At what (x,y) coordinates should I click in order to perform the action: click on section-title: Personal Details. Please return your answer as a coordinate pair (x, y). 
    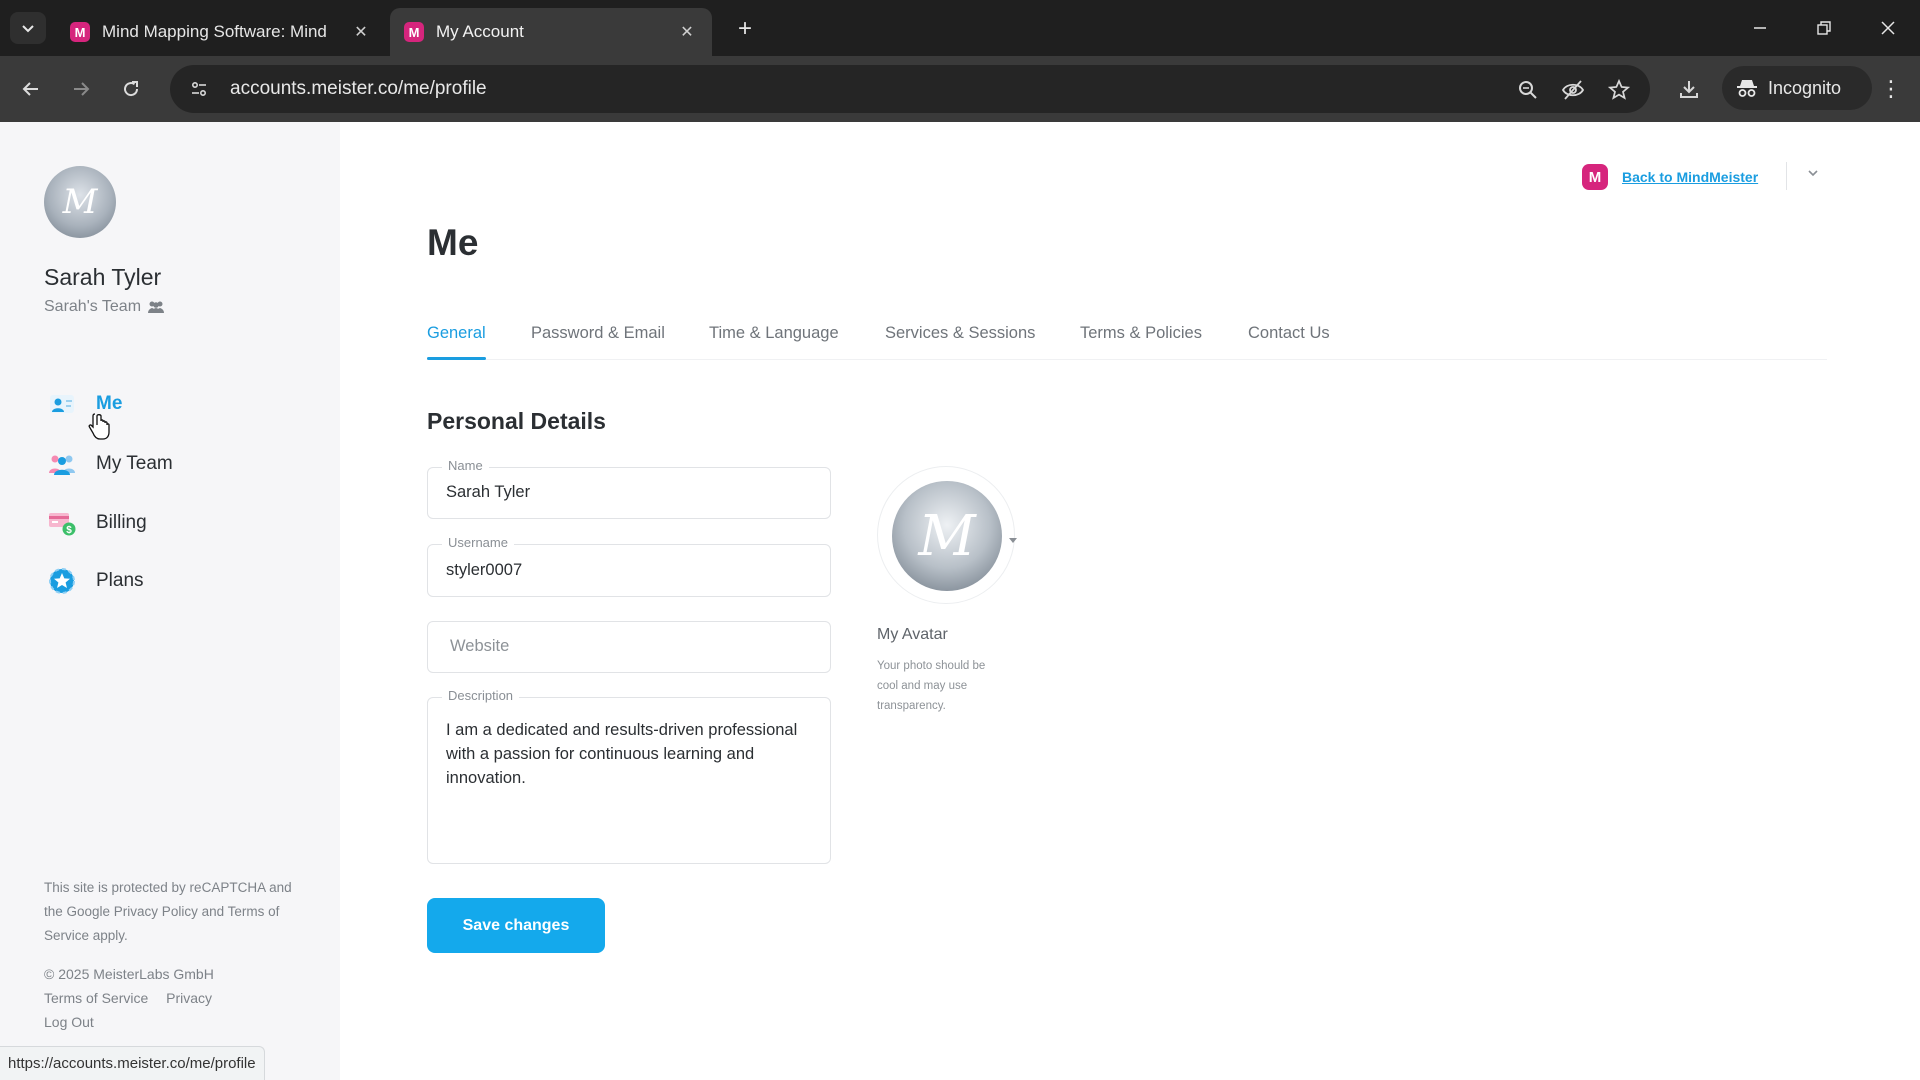
    Looking at the image, I should click on (516, 421).